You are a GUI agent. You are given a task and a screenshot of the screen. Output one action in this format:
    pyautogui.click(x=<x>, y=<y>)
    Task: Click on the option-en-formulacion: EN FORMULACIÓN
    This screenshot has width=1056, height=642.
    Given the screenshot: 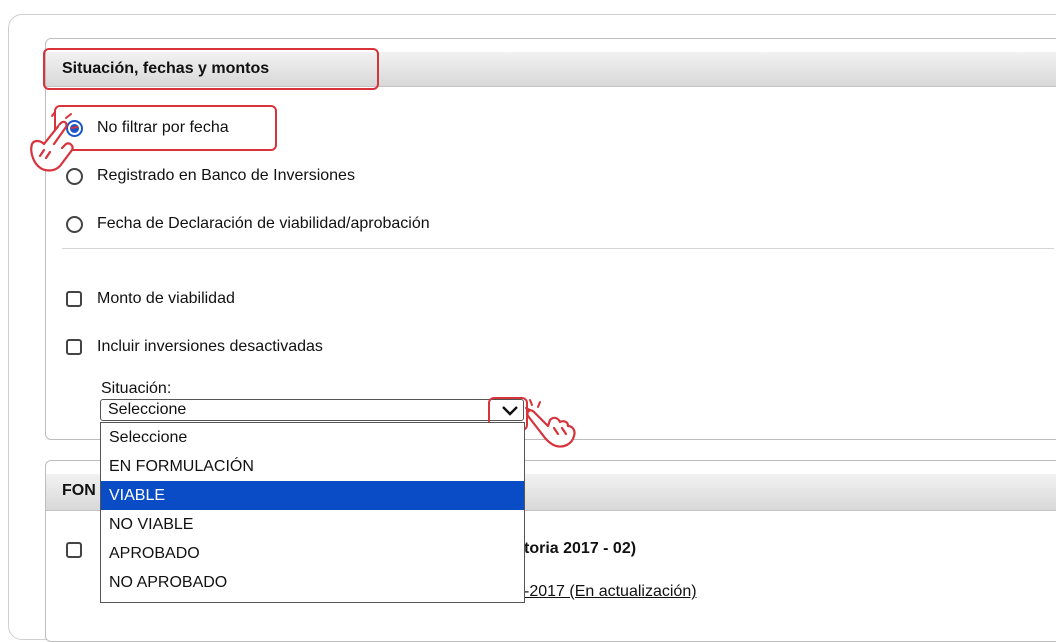 What is the action you would take?
    pyautogui.click(x=312, y=466)
    